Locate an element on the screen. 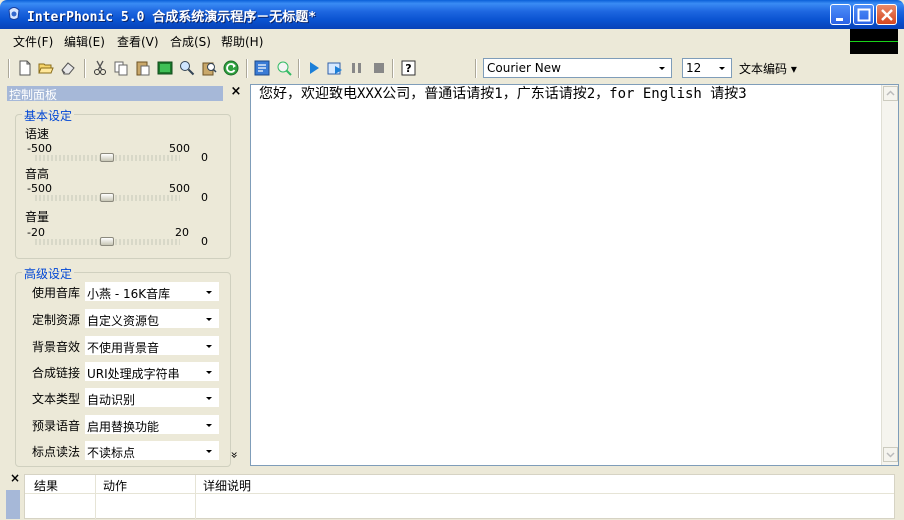 Image resolution: width=904 pixels, height=520 pixels. voice-library-label: 使用音库 is located at coordinates (56, 293).